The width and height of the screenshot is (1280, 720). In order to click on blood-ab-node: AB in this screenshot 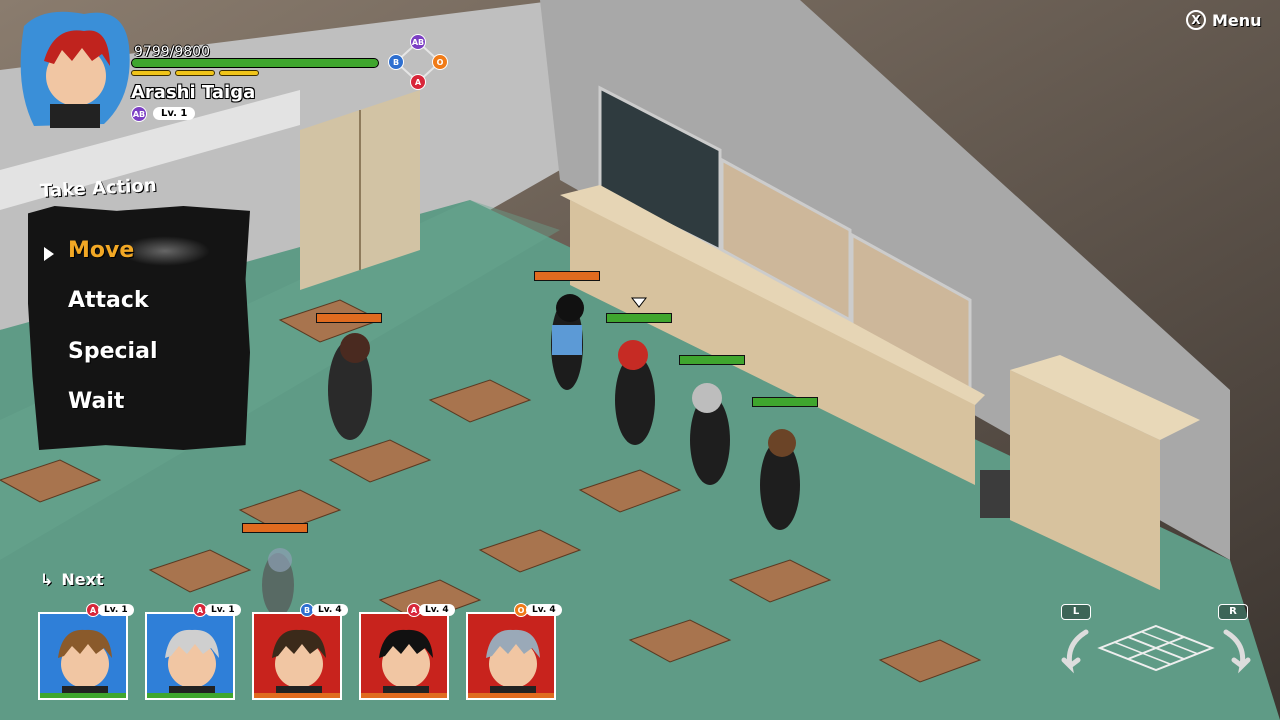, I will do `click(418, 42)`.